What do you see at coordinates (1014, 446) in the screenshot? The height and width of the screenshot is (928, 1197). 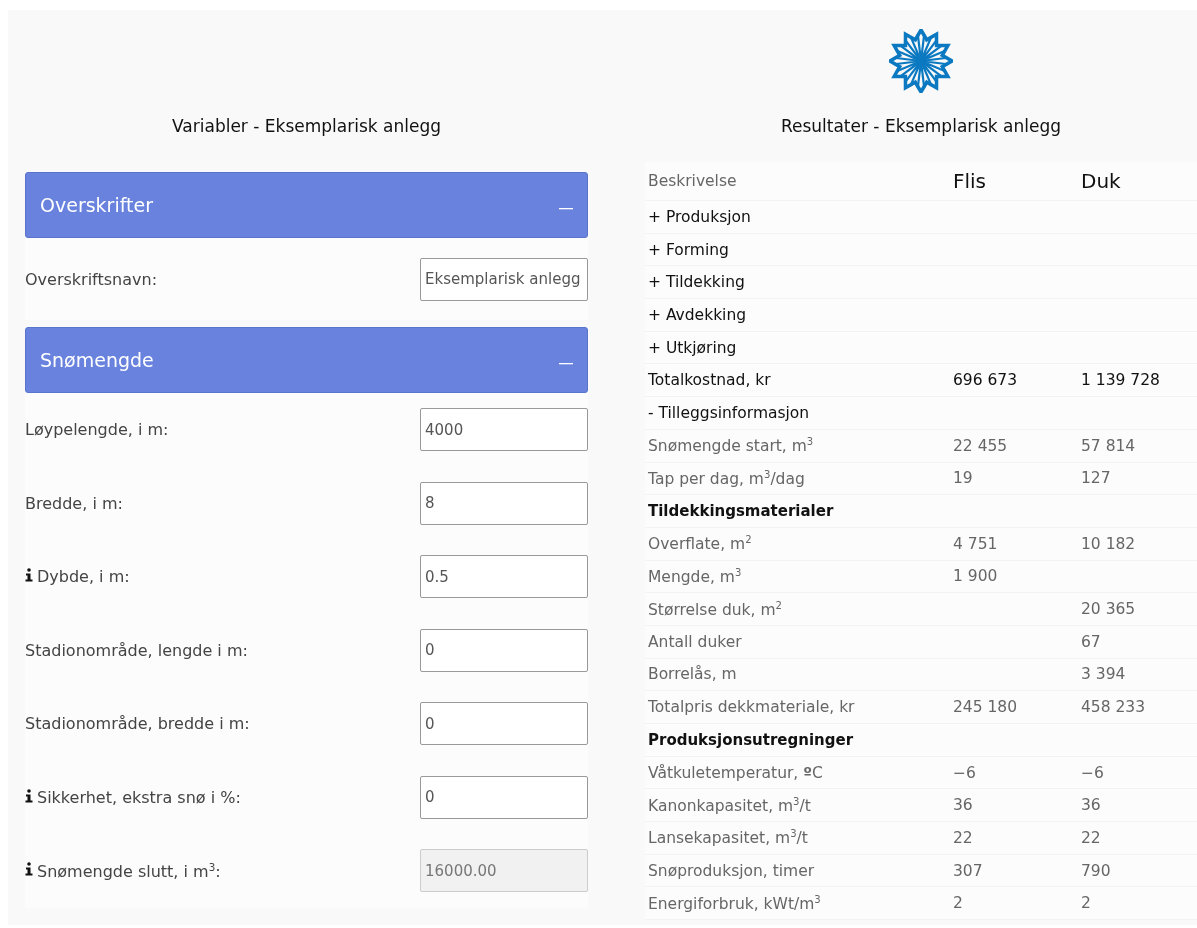 I see `table-cell: 22 455` at bounding box center [1014, 446].